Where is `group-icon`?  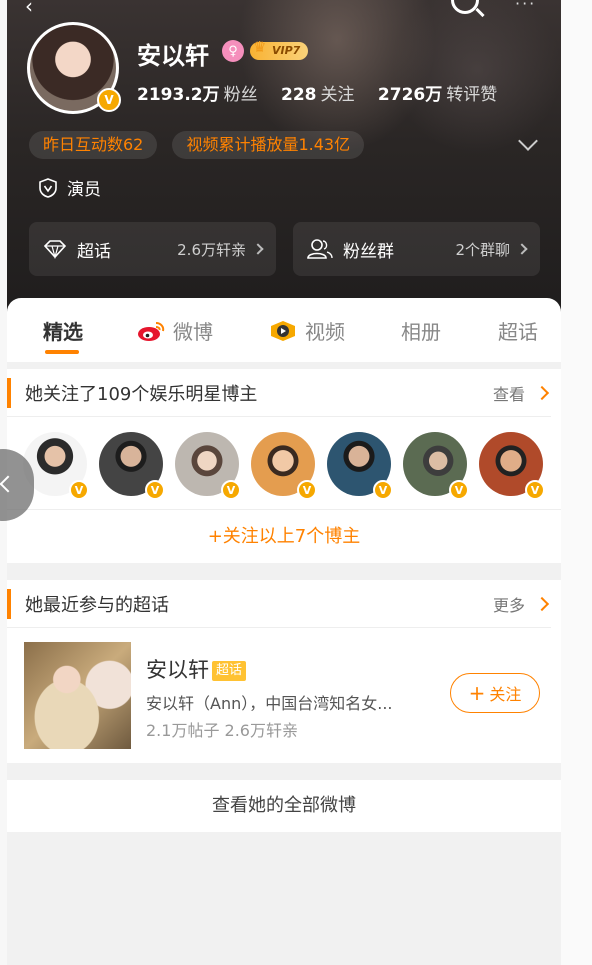
group-icon is located at coordinates (320, 249).